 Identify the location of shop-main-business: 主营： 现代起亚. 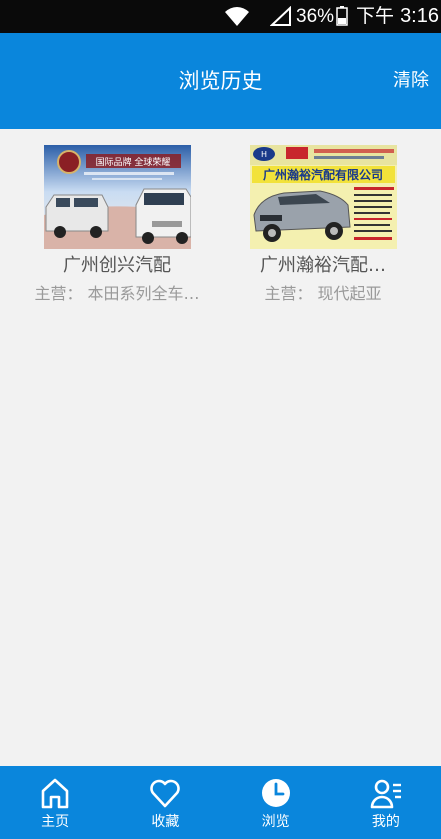
(323, 293).